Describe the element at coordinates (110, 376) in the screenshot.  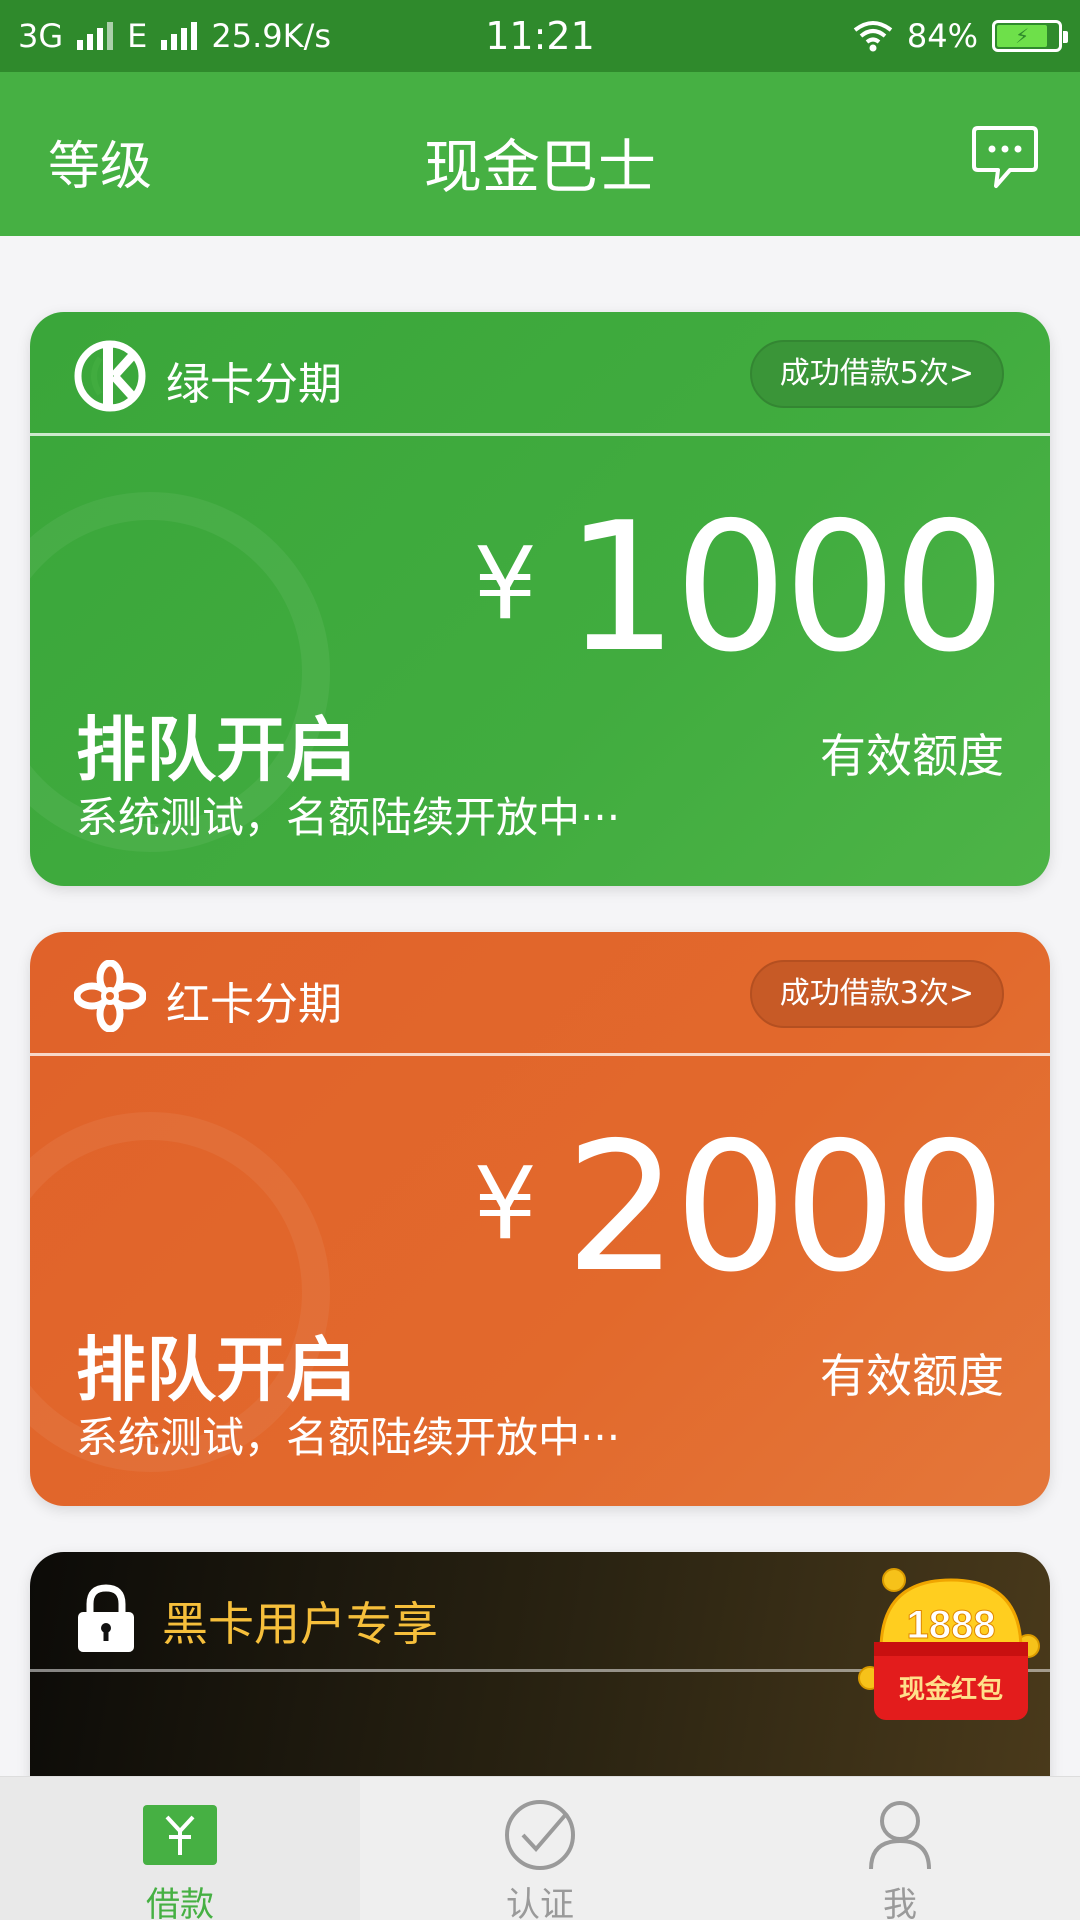
I see `green-card-logo-icon` at that location.